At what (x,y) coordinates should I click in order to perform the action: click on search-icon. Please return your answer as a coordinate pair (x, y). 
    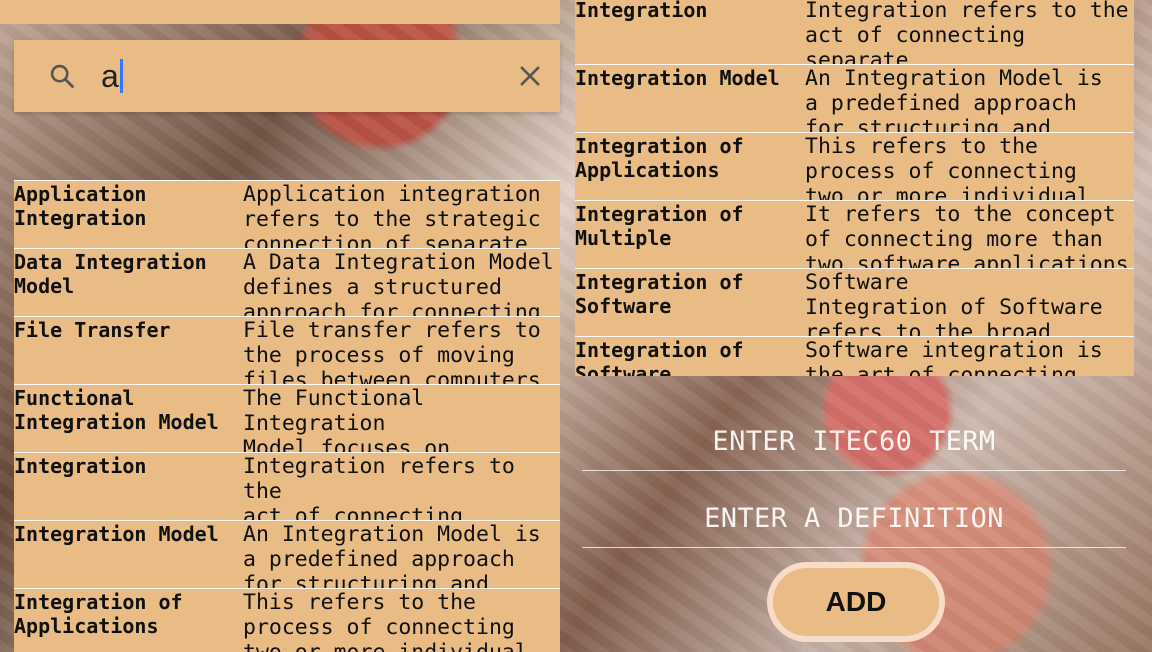
    Looking at the image, I should click on (62, 76).